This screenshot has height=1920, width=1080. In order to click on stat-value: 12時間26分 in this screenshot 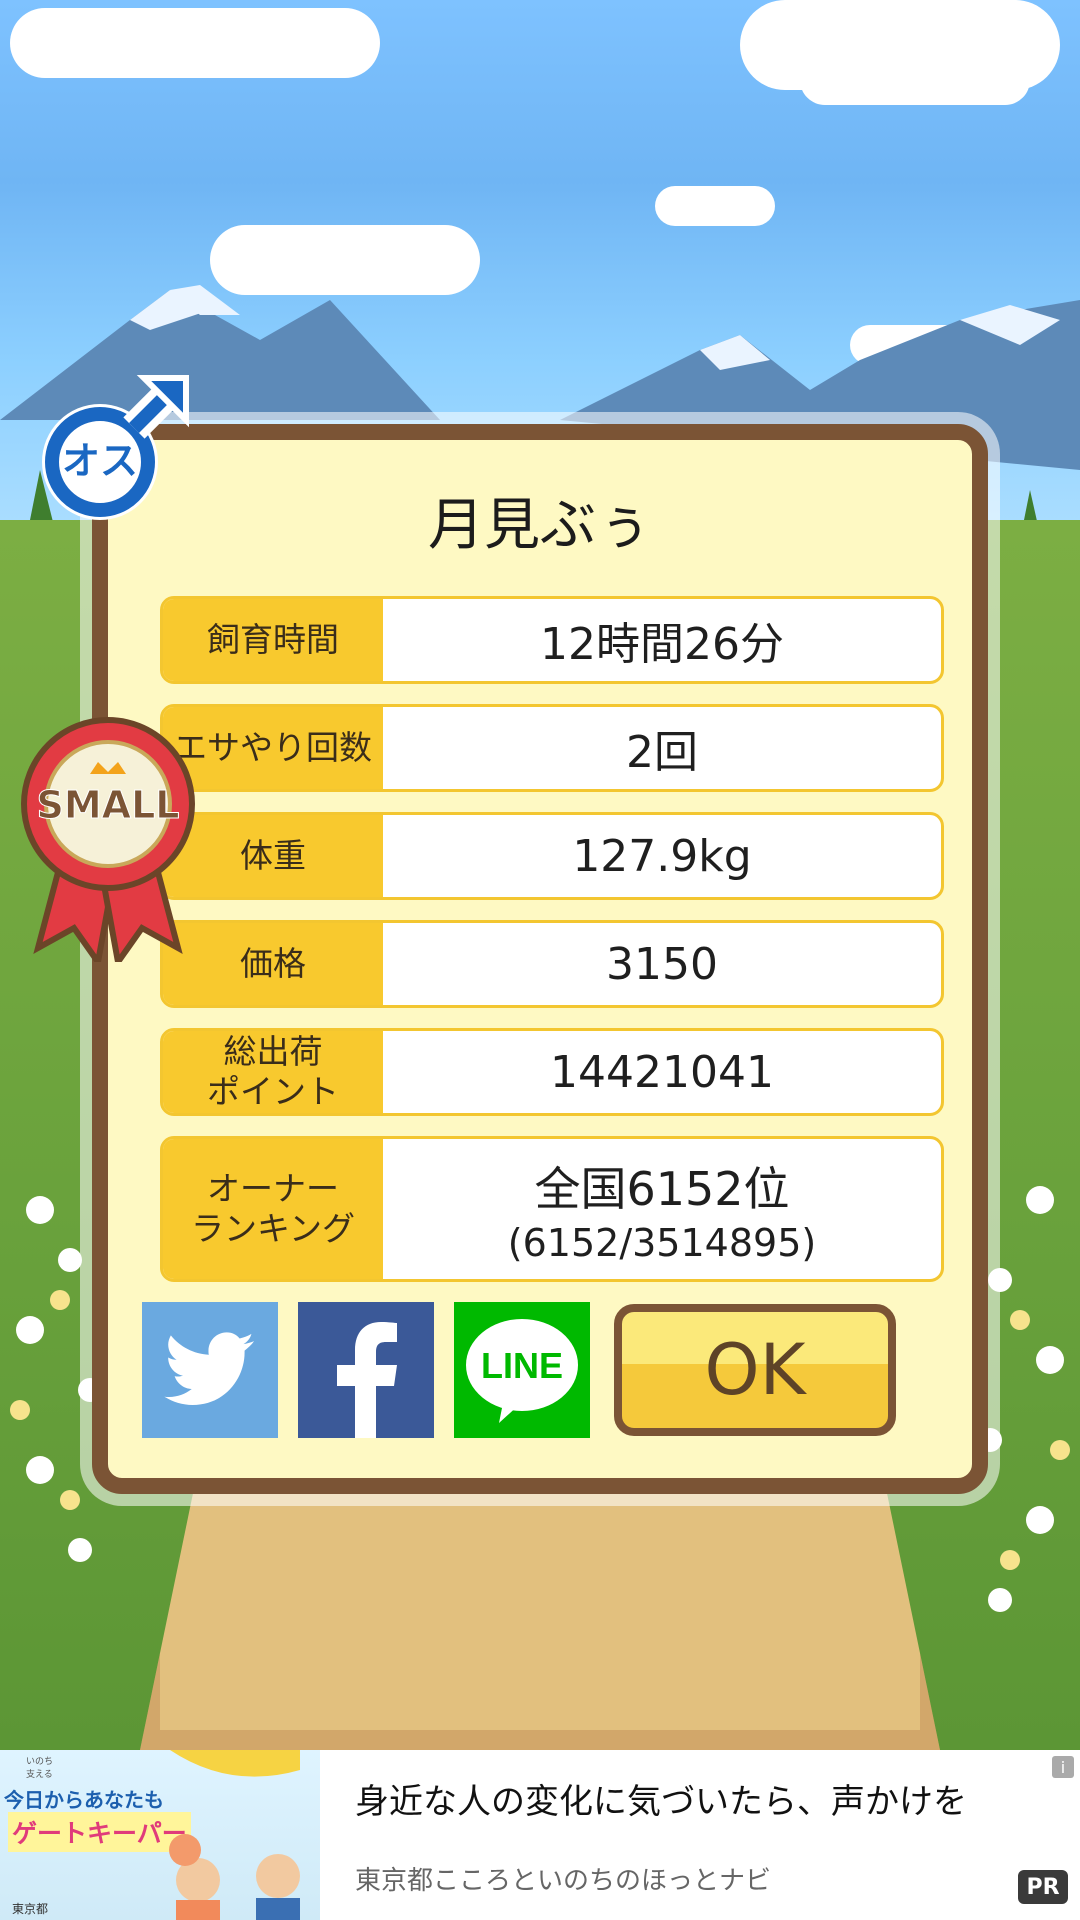, I will do `click(662, 644)`.